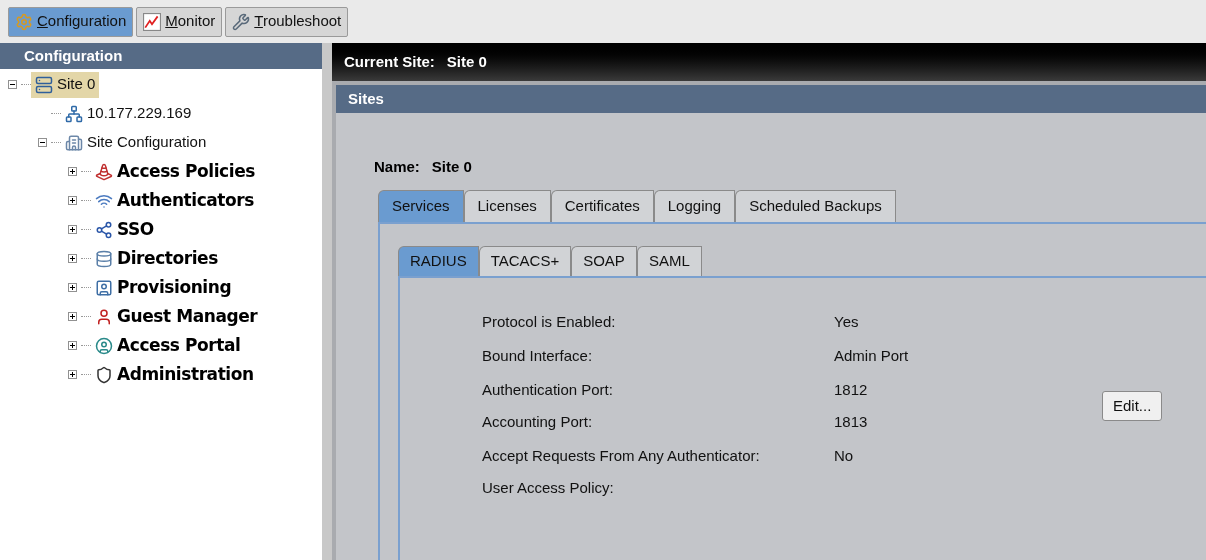  I want to click on tree-item: Access Policies, so click(175, 171).